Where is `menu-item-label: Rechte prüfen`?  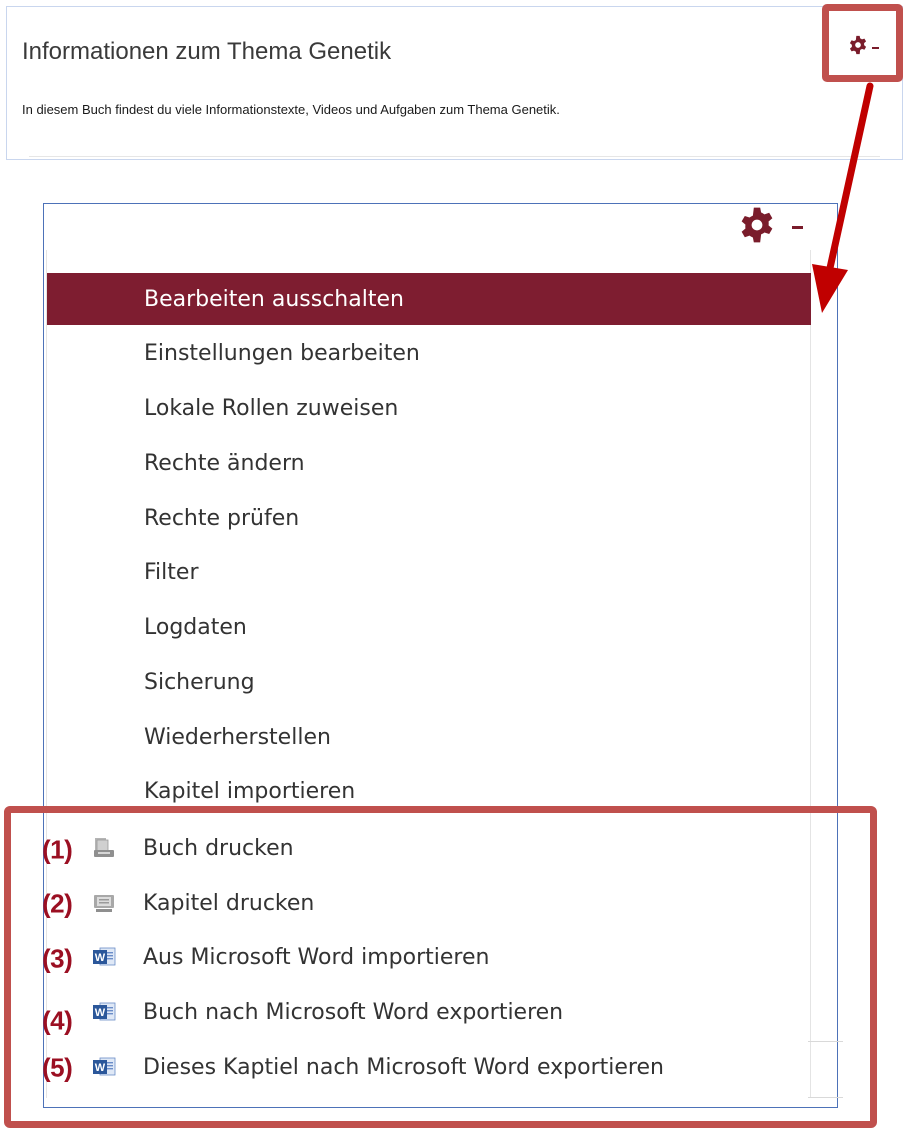
menu-item-label: Rechte prüfen is located at coordinates (222, 518).